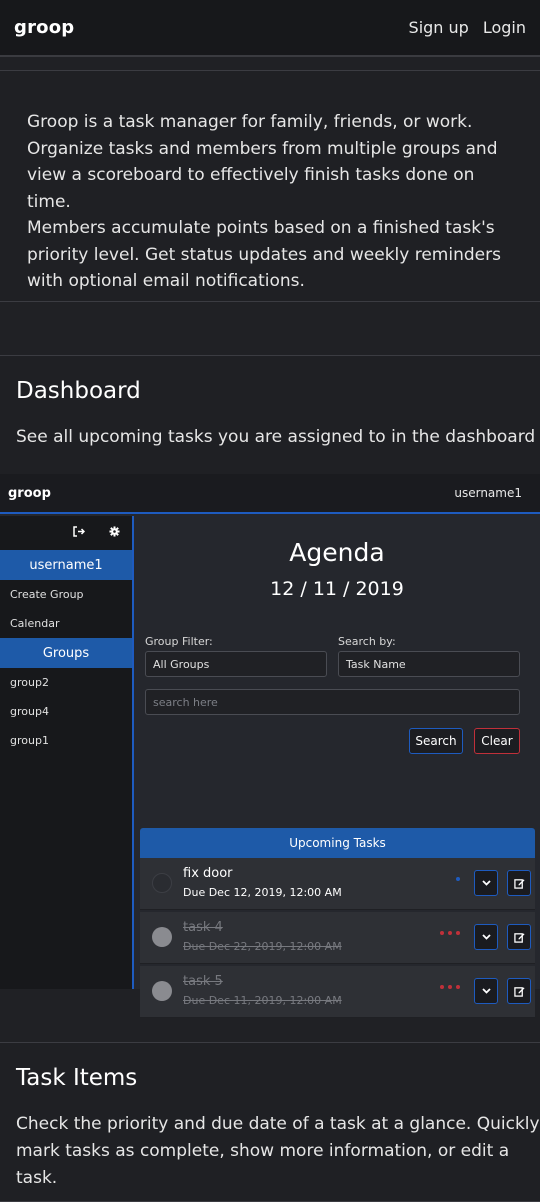  I want to click on task-due-date: Due Dec 22, 2019, 12:00 AM, so click(262, 946).